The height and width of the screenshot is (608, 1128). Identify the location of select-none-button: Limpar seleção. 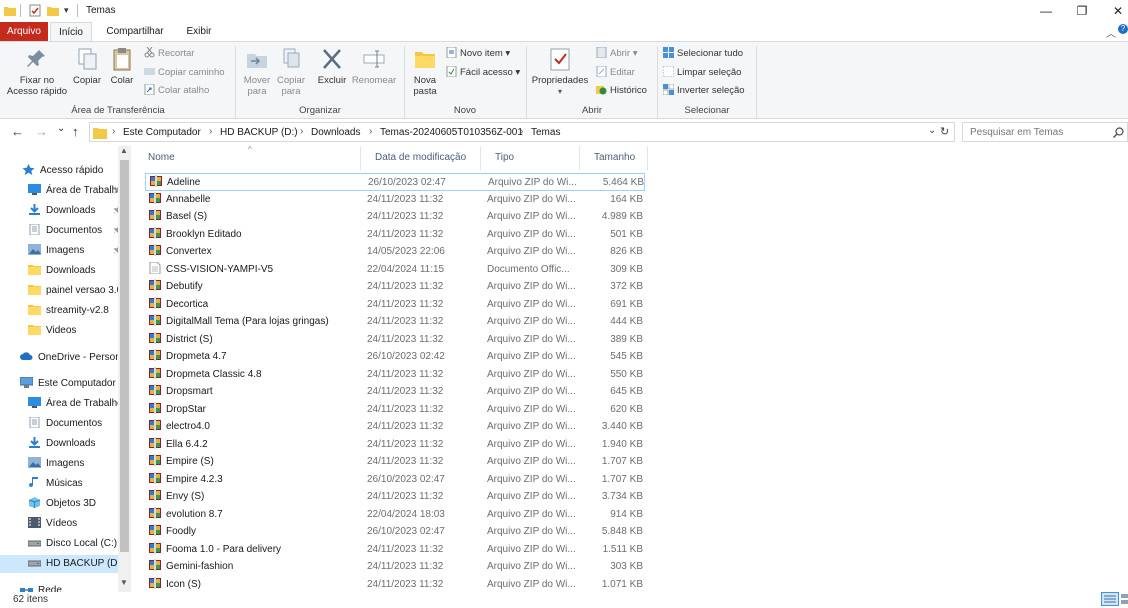
(702, 73).